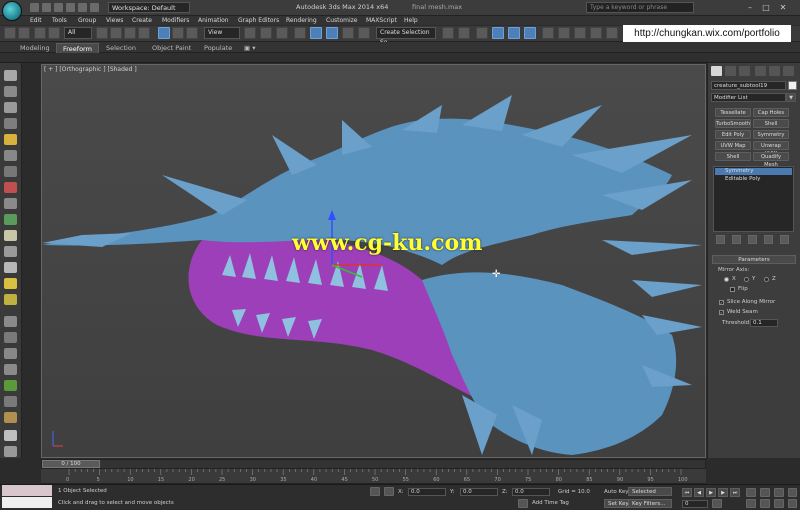  I want to click on next-frame-icon: ▶, so click(723, 492).